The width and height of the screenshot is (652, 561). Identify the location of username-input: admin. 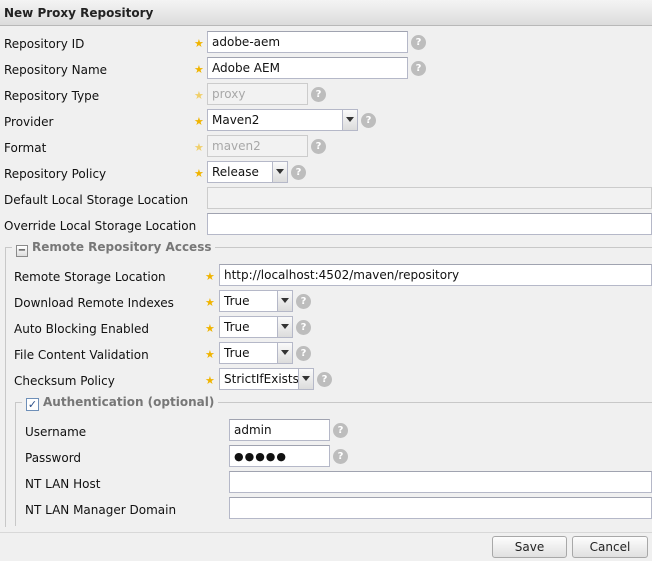
(279, 430).